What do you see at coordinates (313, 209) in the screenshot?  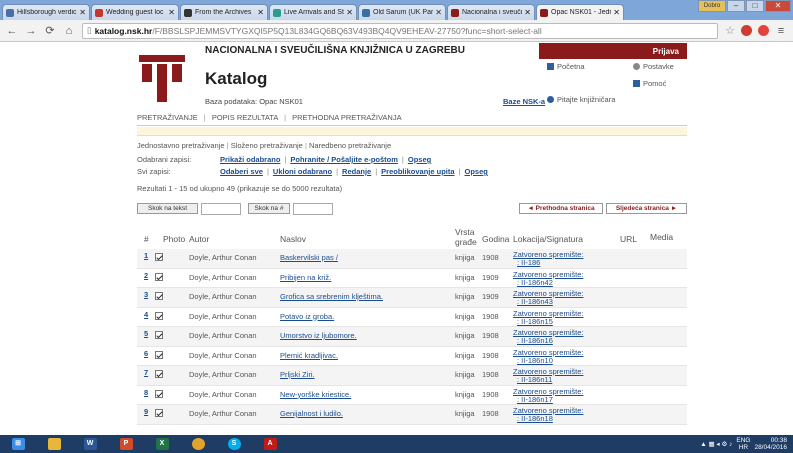 I see `jump-to-number-input` at bounding box center [313, 209].